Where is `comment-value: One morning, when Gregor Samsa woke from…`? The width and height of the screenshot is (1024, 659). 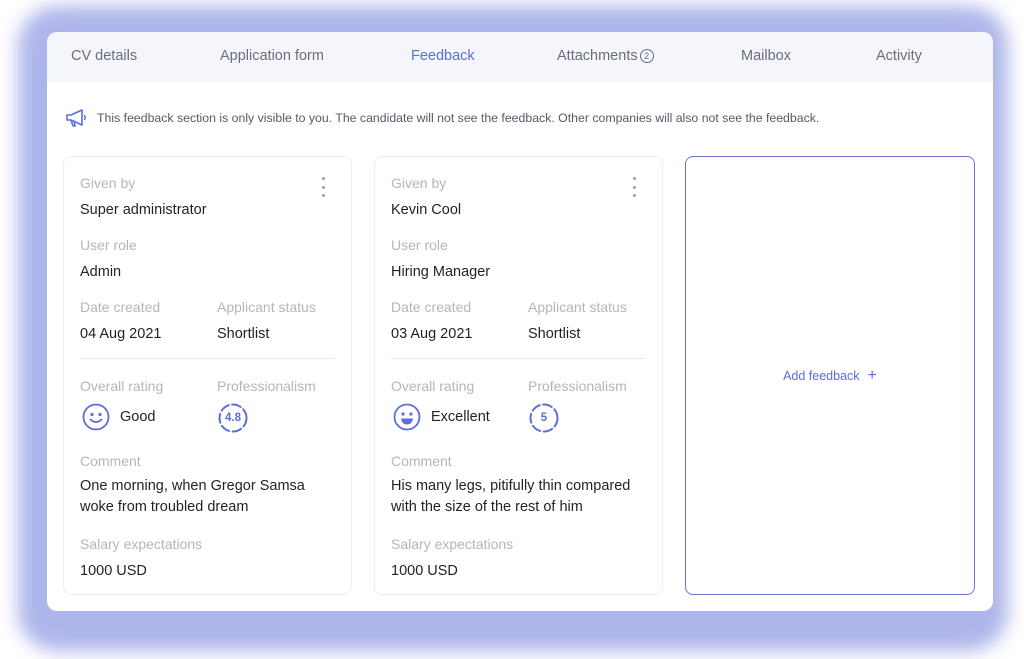 comment-value: One morning, when Gregor Samsa woke from… is located at coordinates (192, 496).